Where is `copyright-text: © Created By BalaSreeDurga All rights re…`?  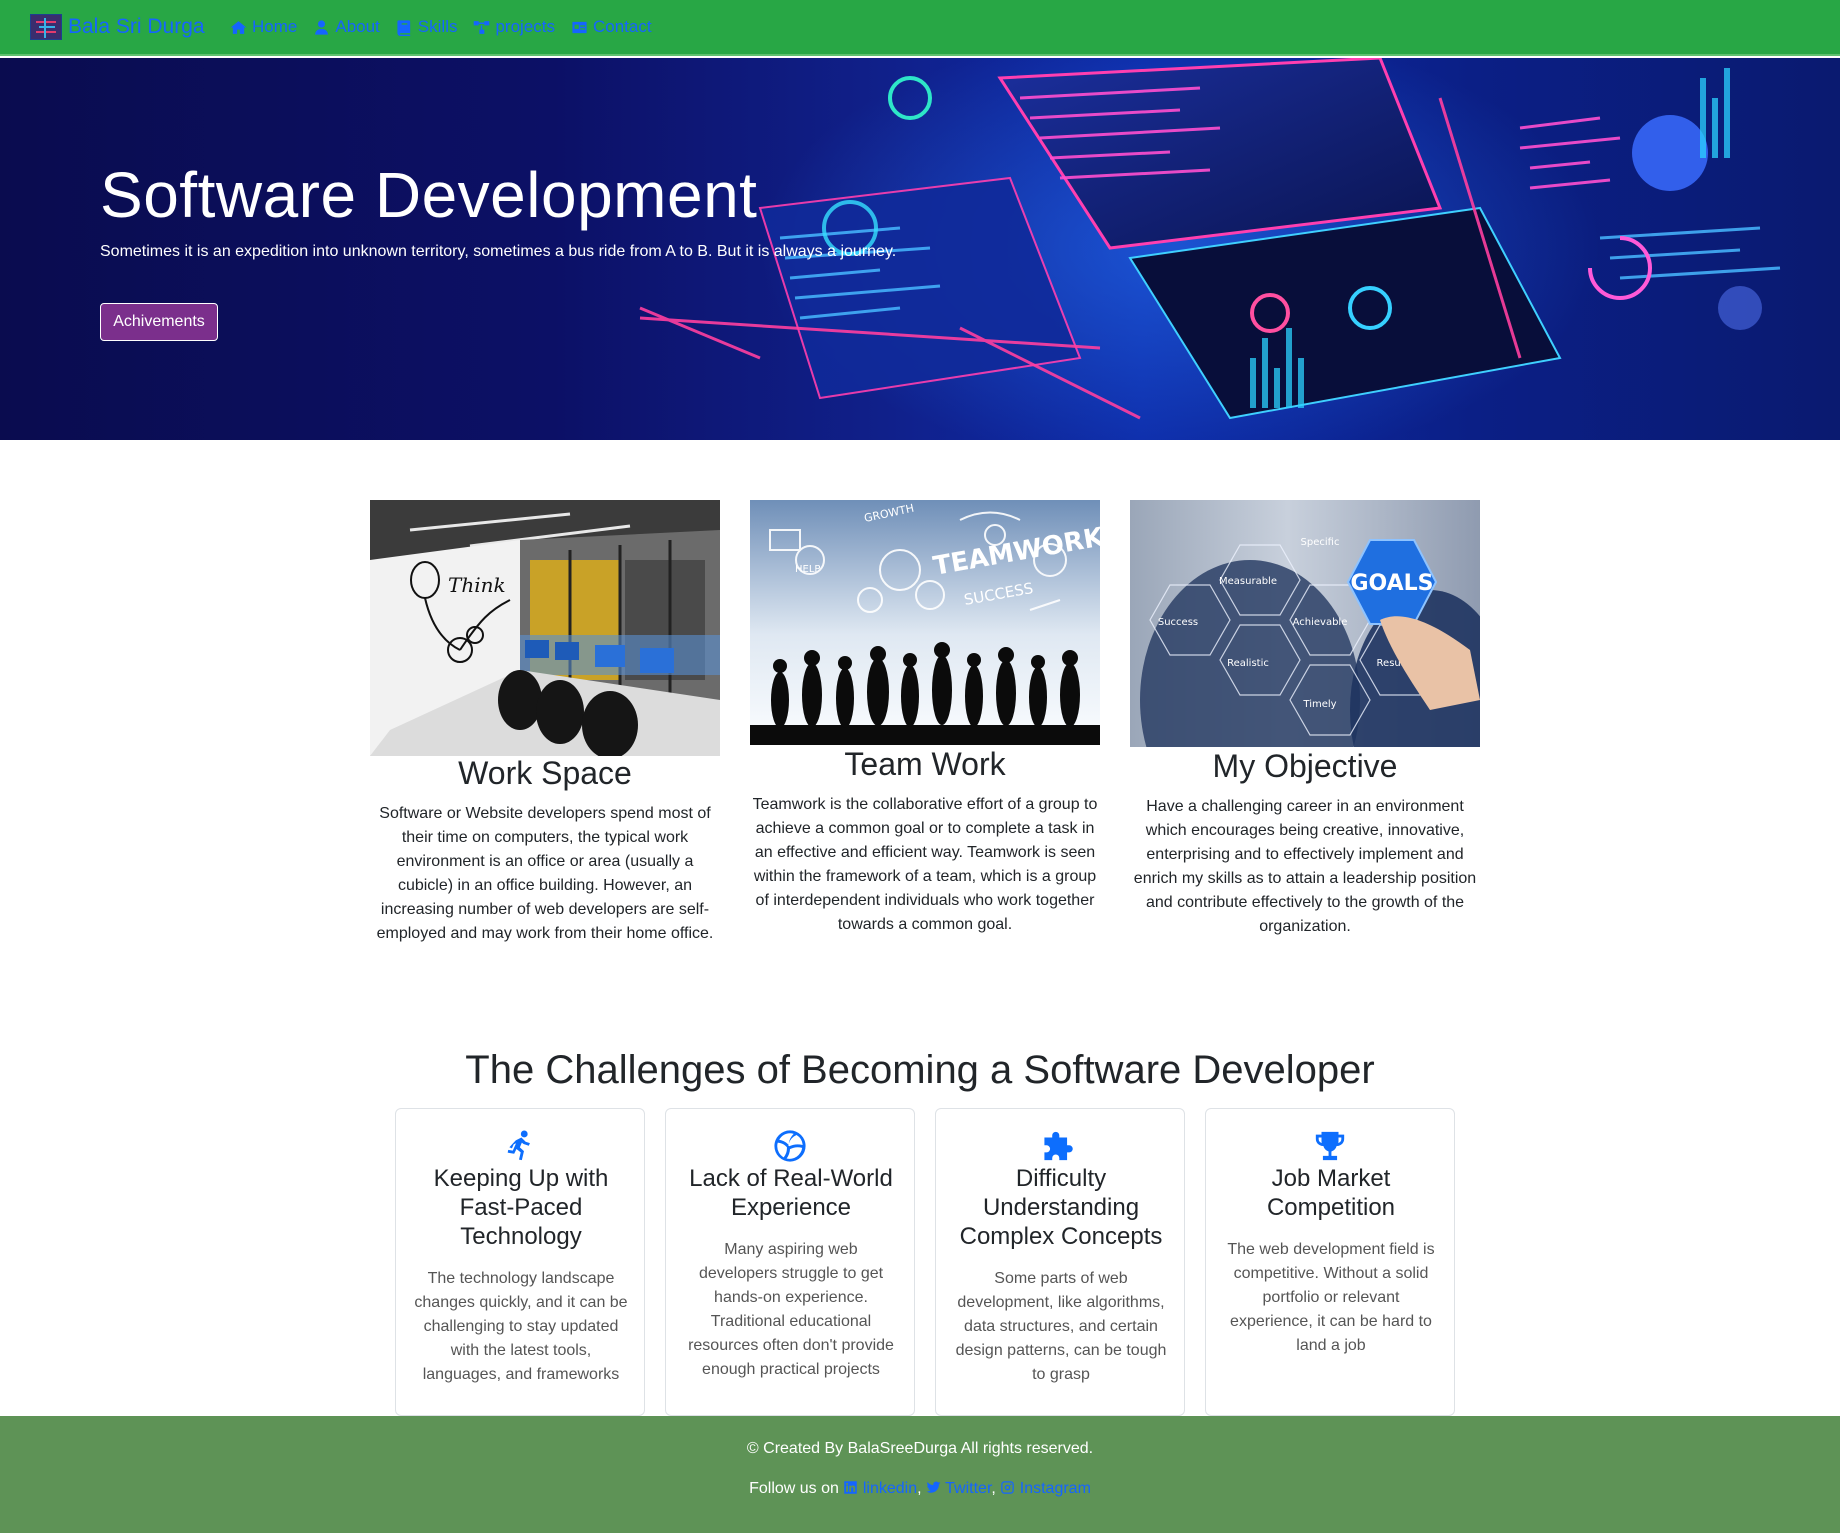 copyright-text: © Created By BalaSreeDurga All rights re… is located at coordinates (920, 1448).